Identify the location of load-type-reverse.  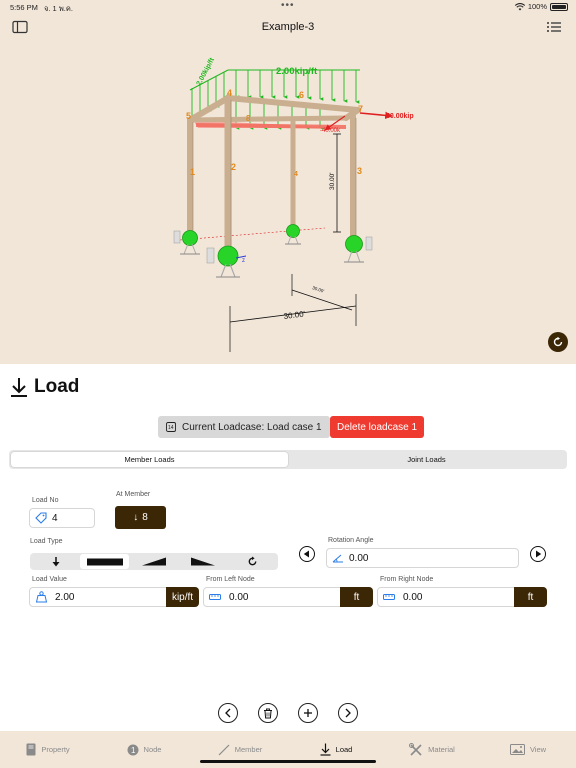
(252, 561).